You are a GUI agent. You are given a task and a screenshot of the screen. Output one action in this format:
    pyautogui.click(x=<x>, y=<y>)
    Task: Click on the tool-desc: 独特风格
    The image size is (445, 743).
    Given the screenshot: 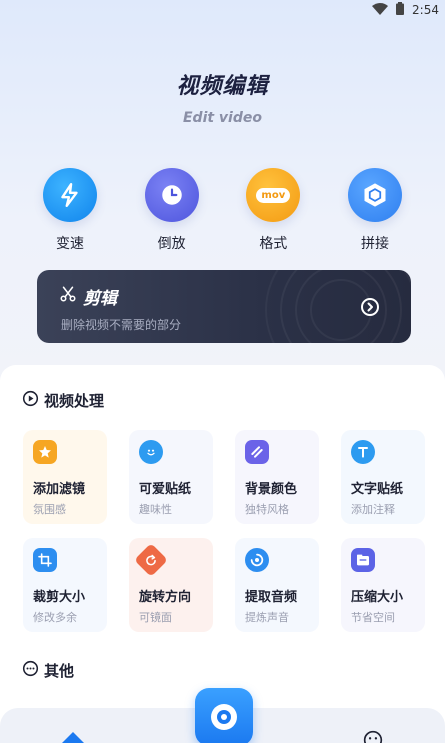 What is the action you would take?
    pyautogui.click(x=267, y=509)
    